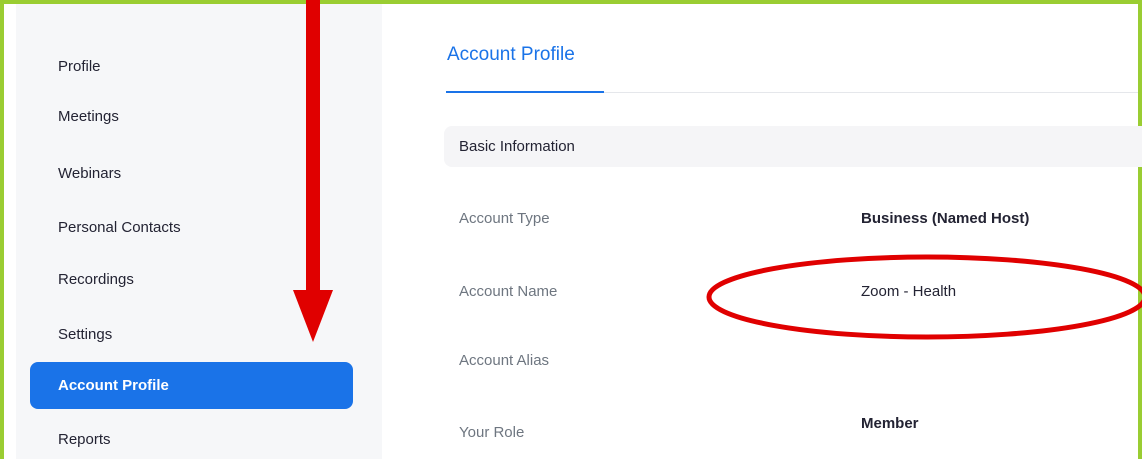 The height and width of the screenshot is (463, 1142). I want to click on section-title: Basic Information, so click(517, 146).